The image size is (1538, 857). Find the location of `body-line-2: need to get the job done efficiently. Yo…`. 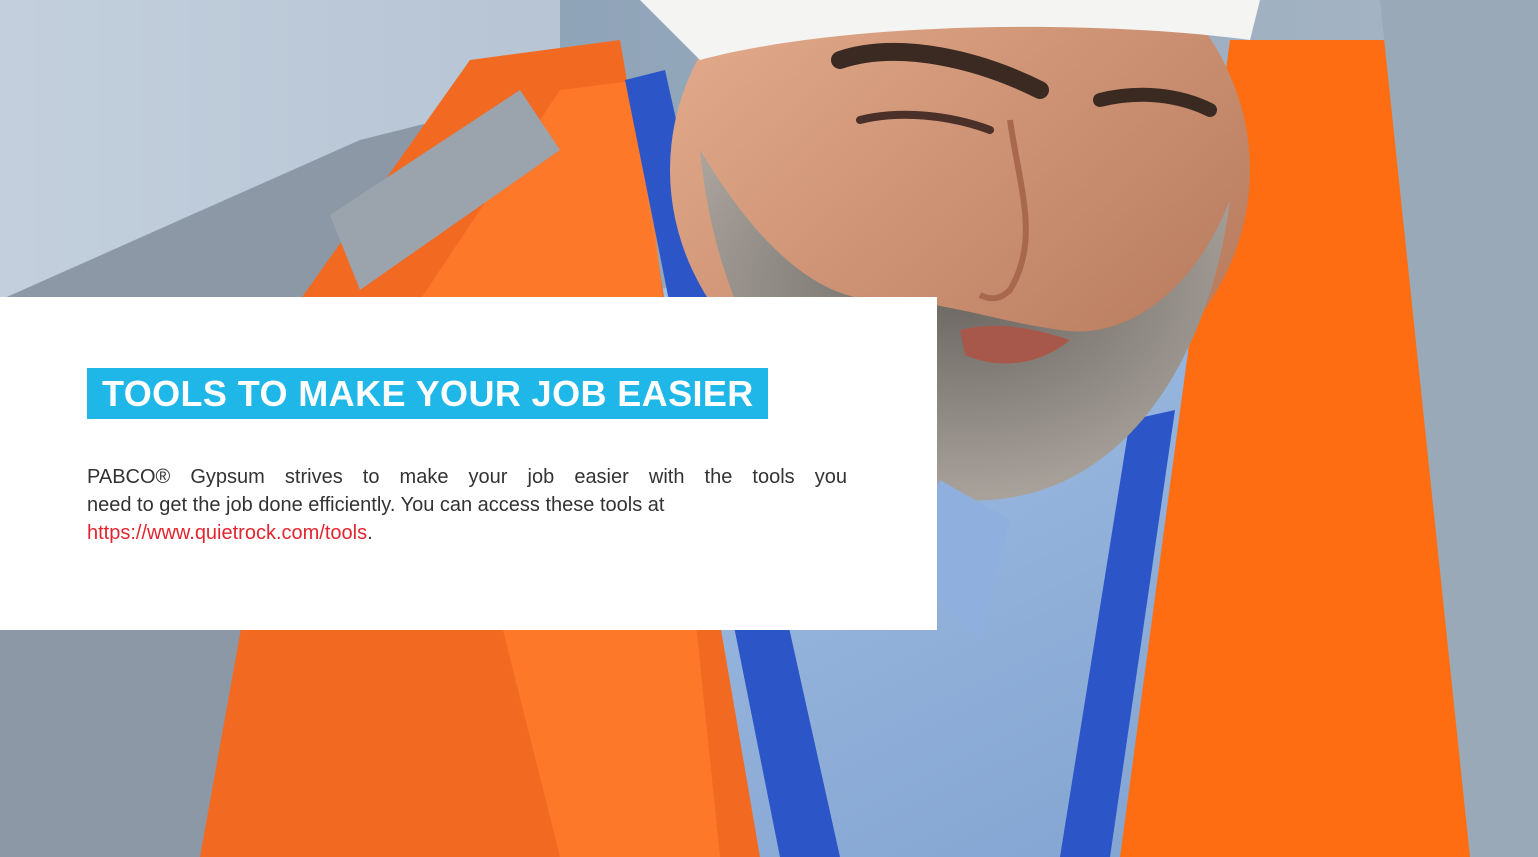

body-line-2: need to get the job done efficiently. Yo… is located at coordinates (376, 505).